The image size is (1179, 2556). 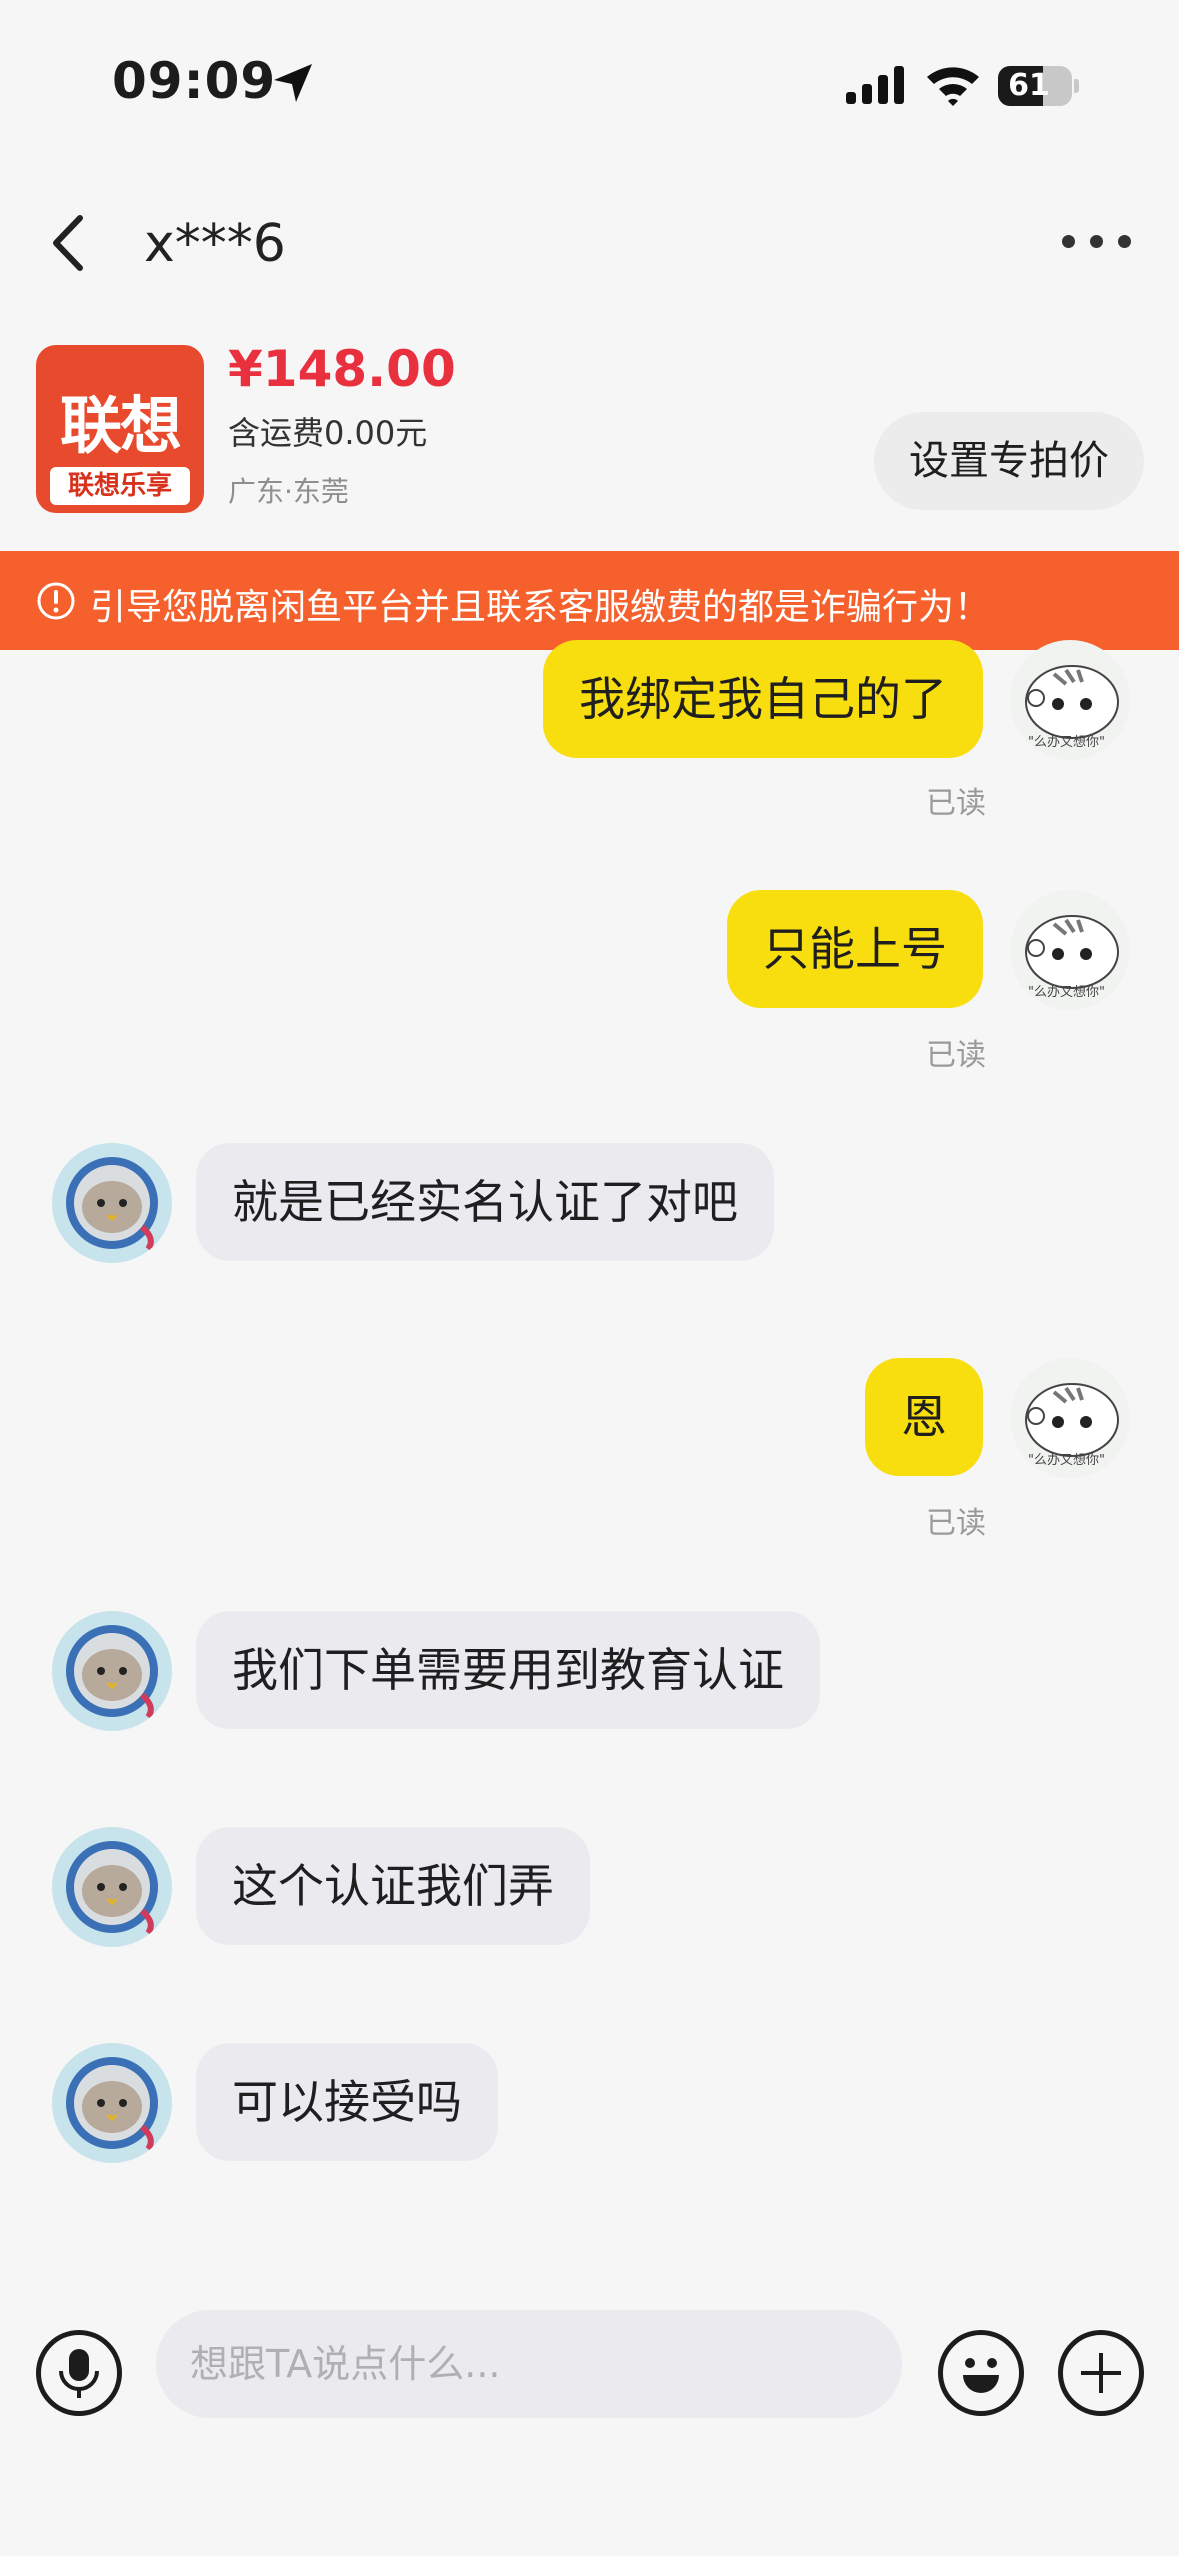 I want to click on status-time: 09:09, so click(x=194, y=81).